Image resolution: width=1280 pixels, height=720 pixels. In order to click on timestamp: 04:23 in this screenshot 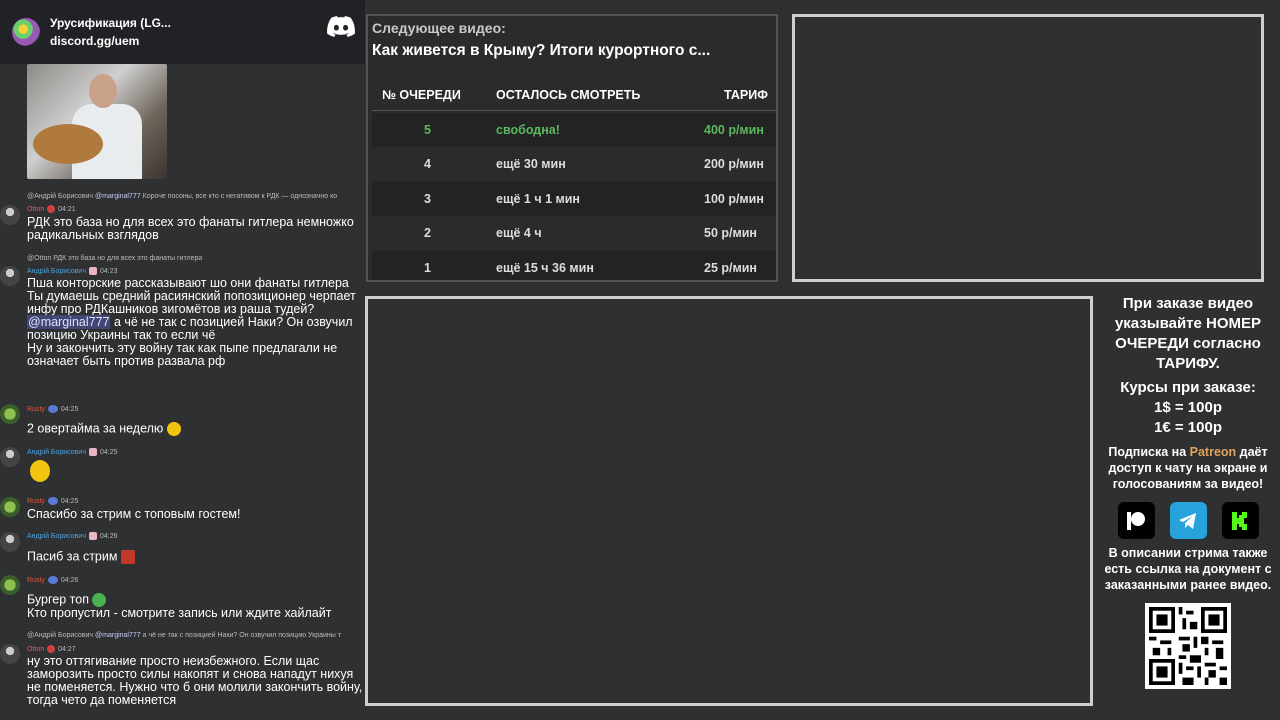, I will do `click(108, 271)`.